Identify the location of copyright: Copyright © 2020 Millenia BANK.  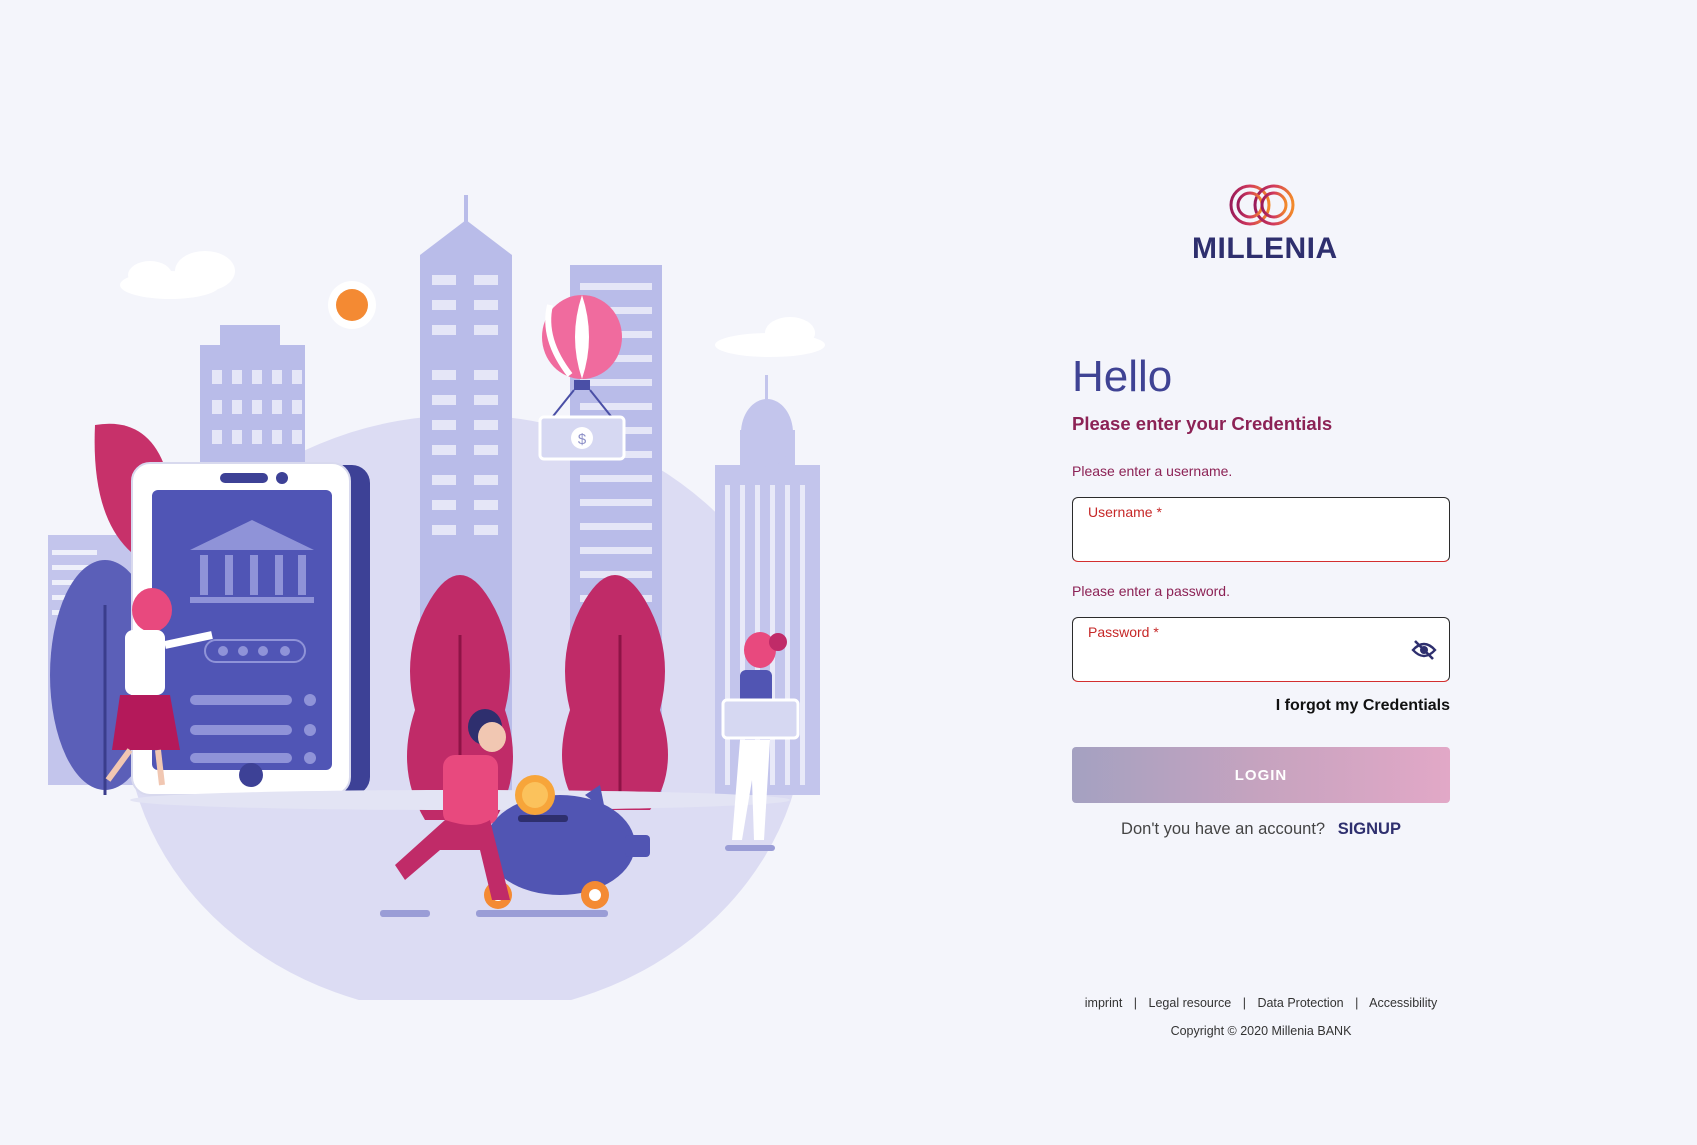
(1261, 1031).